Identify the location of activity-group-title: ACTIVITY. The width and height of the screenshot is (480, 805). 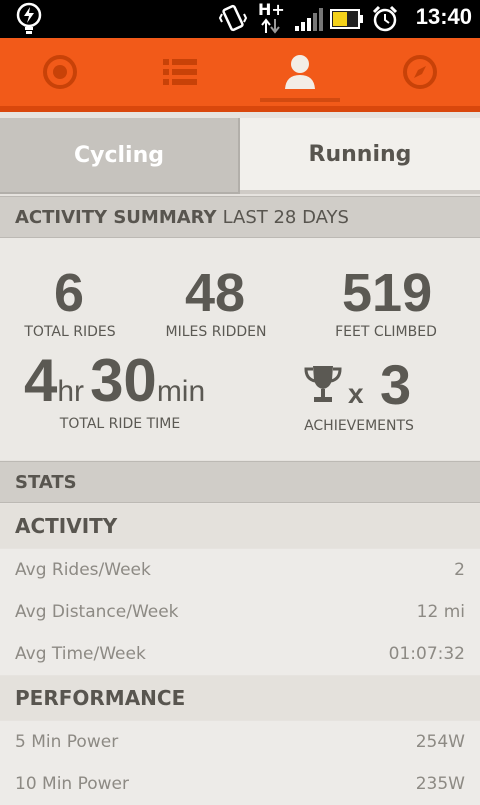
(240, 526).